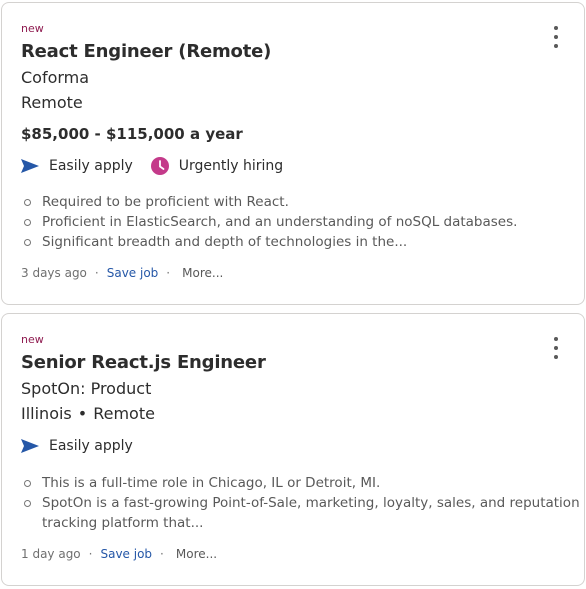 Image resolution: width=586 pixels, height=589 pixels. I want to click on urgently-hiring-label: Urgently hiring, so click(231, 166).